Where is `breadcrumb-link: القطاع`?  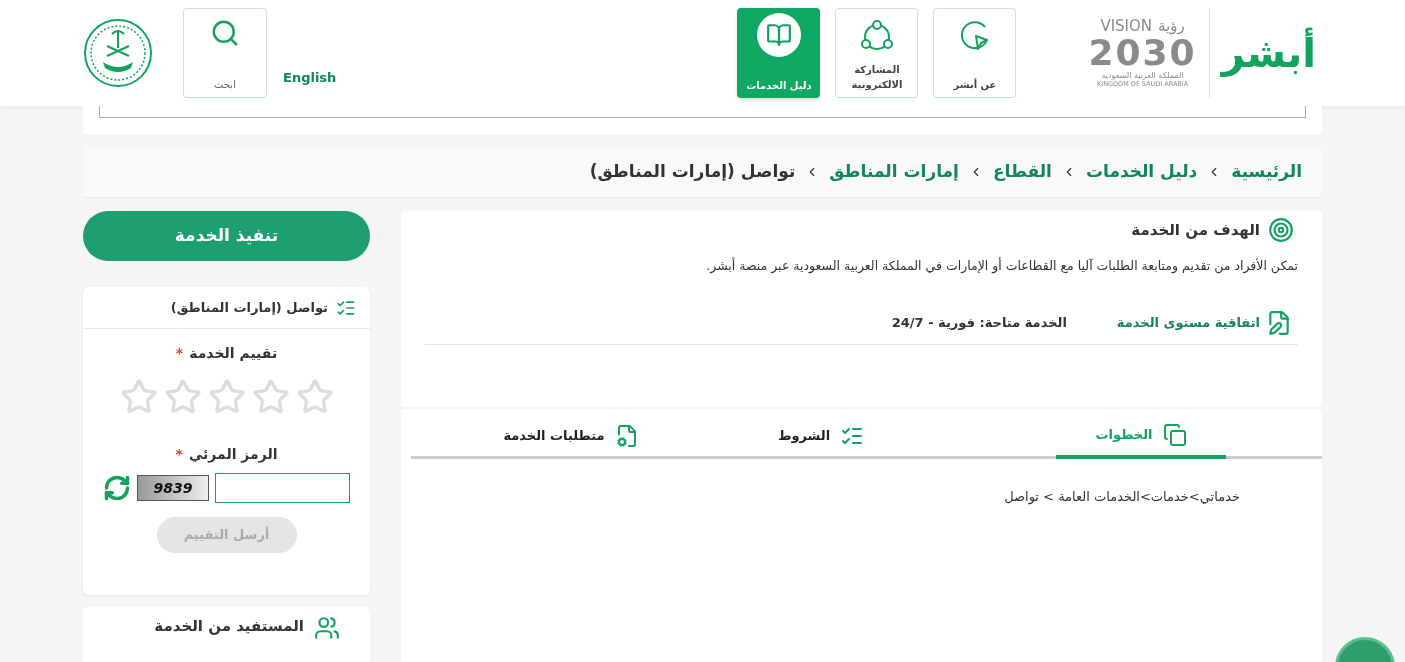
breadcrumb-link: القطاع is located at coordinates (1022, 172).